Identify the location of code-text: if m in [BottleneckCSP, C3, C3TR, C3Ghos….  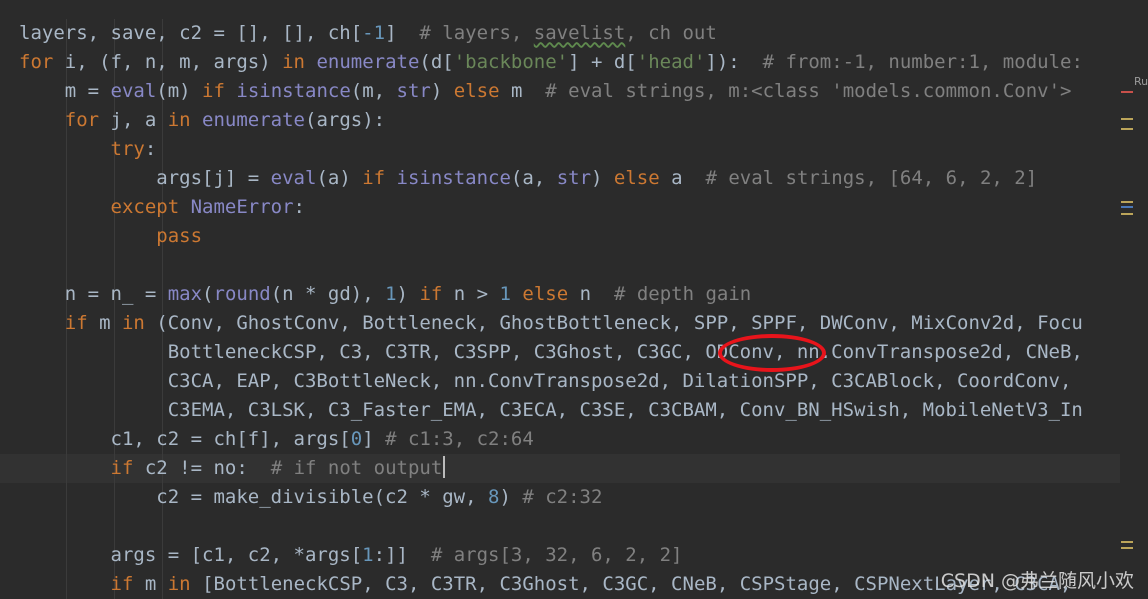
(545, 584).